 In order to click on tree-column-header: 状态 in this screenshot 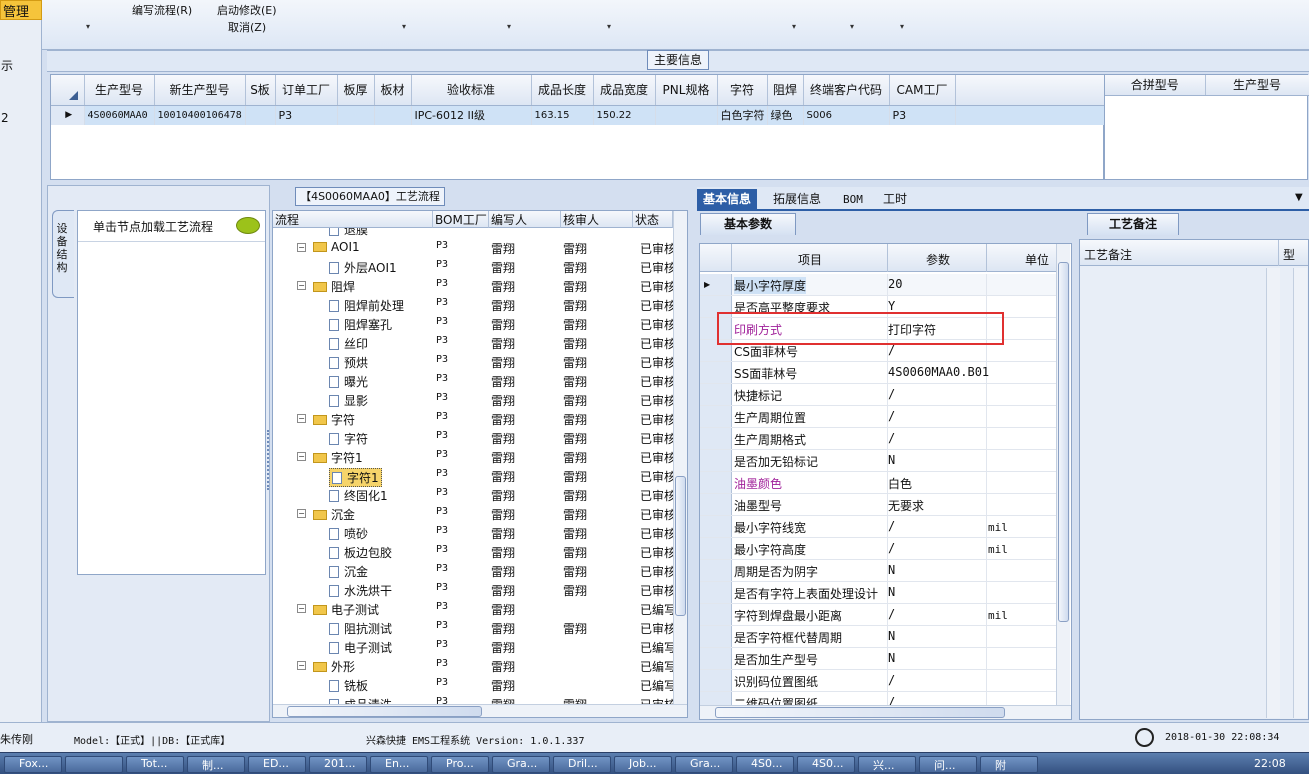, I will do `click(653, 219)`.